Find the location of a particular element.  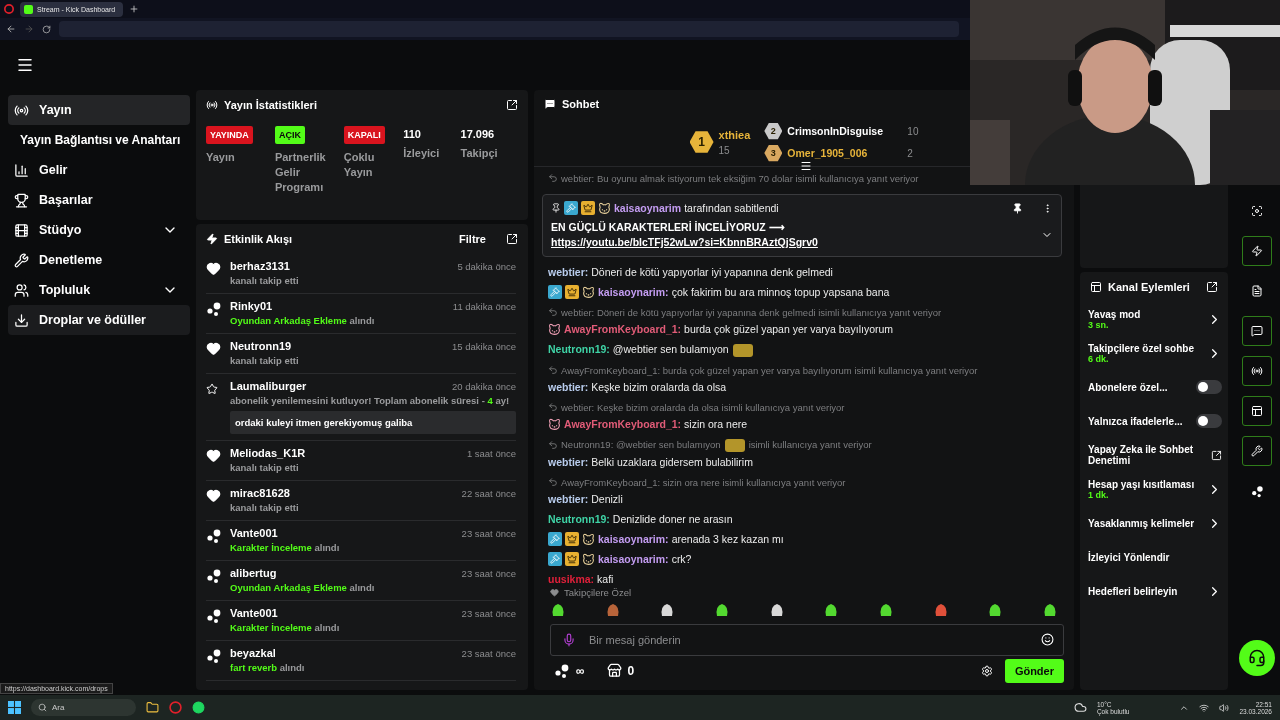

chat-message: Keşke bizim oralarda da olsa is located at coordinates (659, 387).